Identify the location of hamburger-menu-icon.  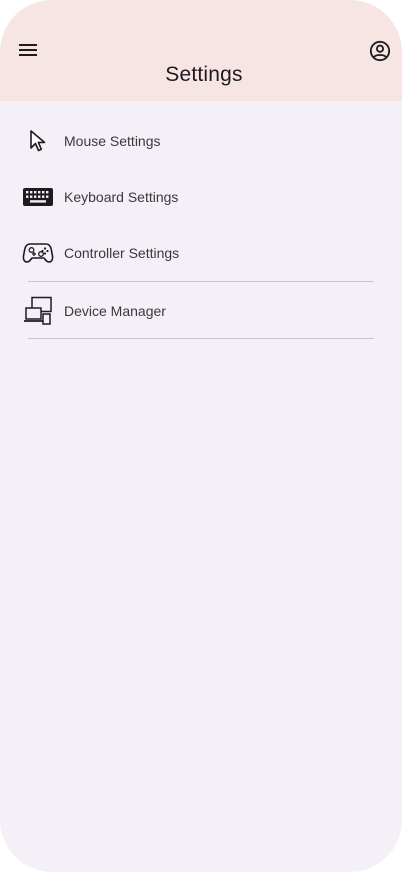
(28, 50).